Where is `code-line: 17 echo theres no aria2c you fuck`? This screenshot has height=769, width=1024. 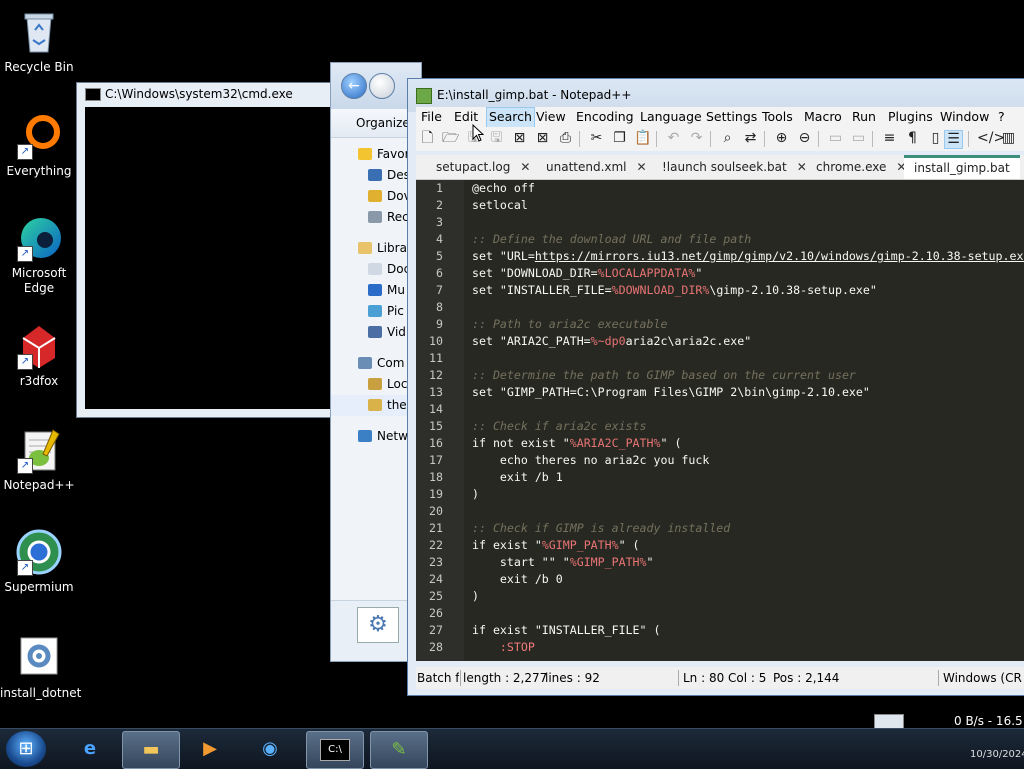
code-line: 17 echo theres no aria2c you fuck is located at coordinates (562, 460).